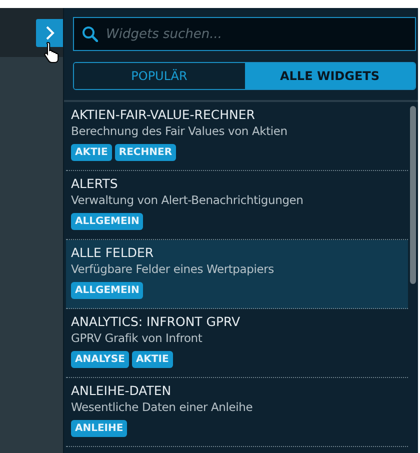 The image size is (420, 453). I want to click on widget-description: Berechnung des Fair Values von Aktien, so click(179, 131).